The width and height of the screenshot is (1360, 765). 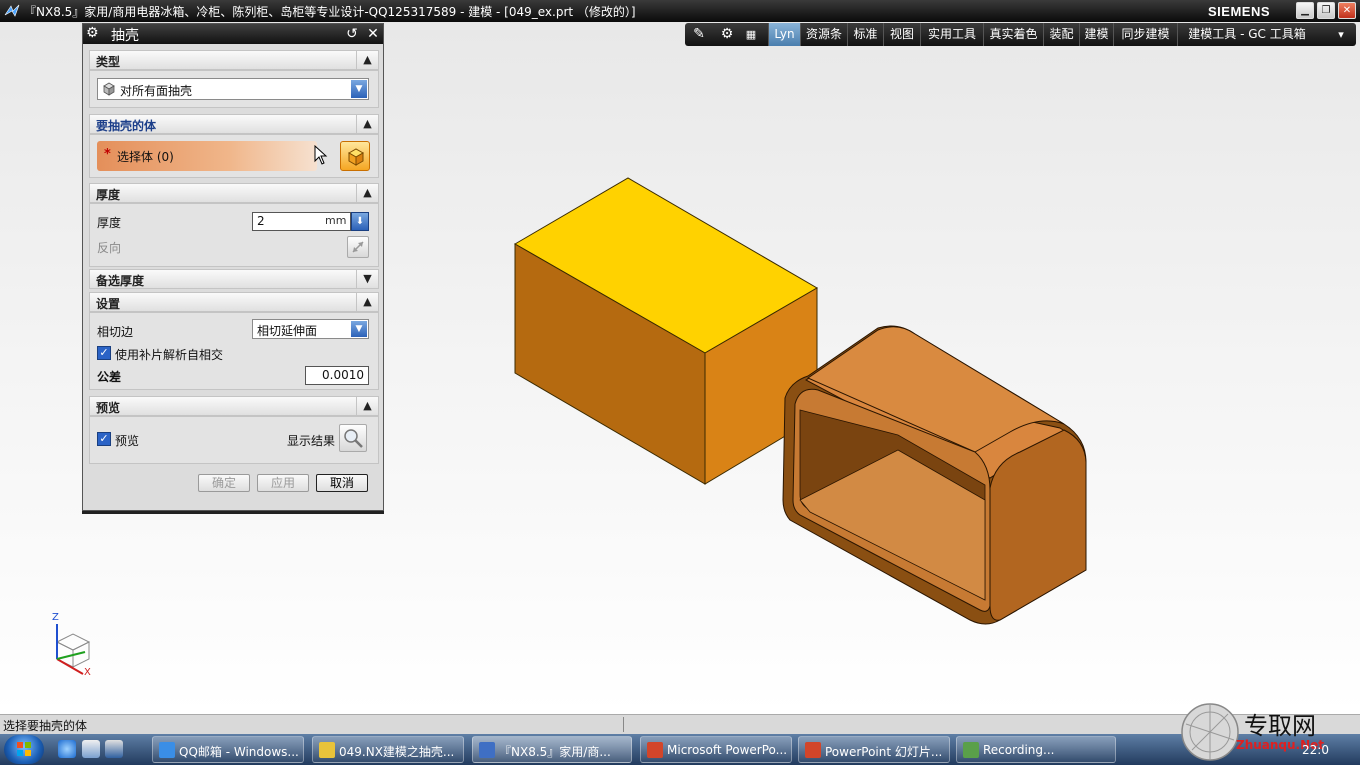 What do you see at coordinates (108, 195) in the screenshot?
I see `thickness-group-label: 厚度` at bounding box center [108, 195].